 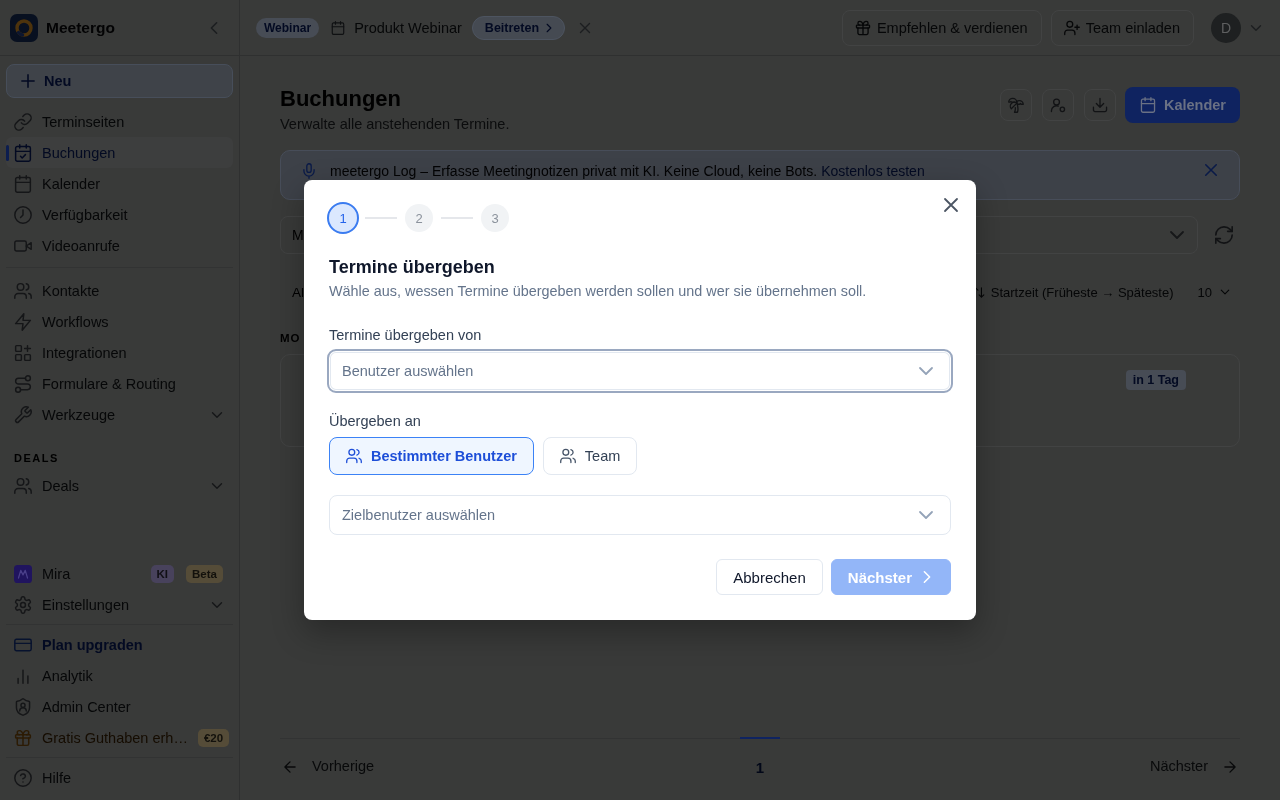 I want to click on step-indicator: 2, so click(x=419, y=218).